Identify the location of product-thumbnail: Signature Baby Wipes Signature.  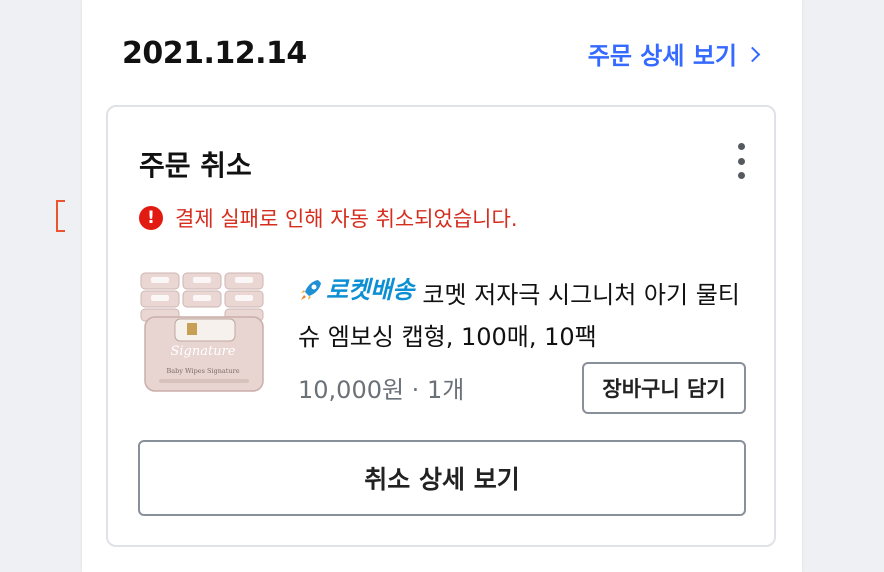
(203, 333).